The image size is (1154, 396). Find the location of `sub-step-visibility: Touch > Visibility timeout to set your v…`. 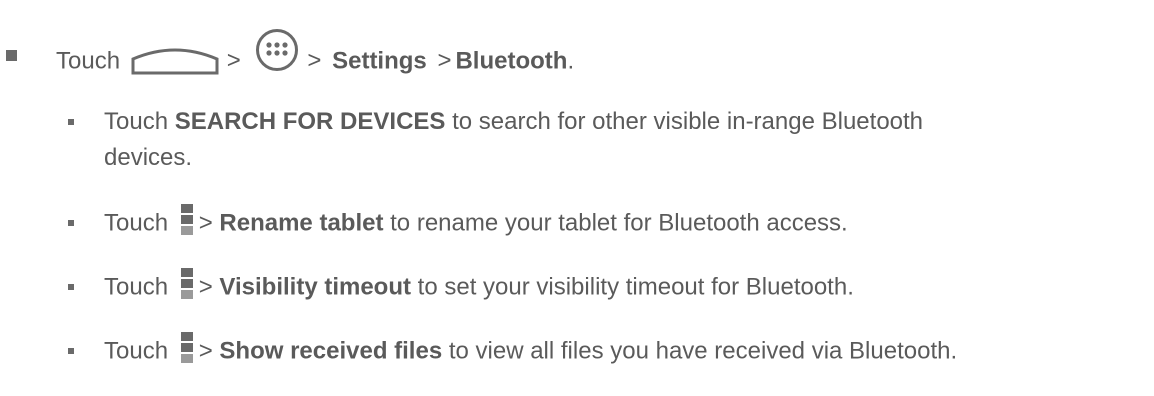

sub-step-visibility: Touch > Visibility timeout to set your v… is located at coordinates (479, 286).